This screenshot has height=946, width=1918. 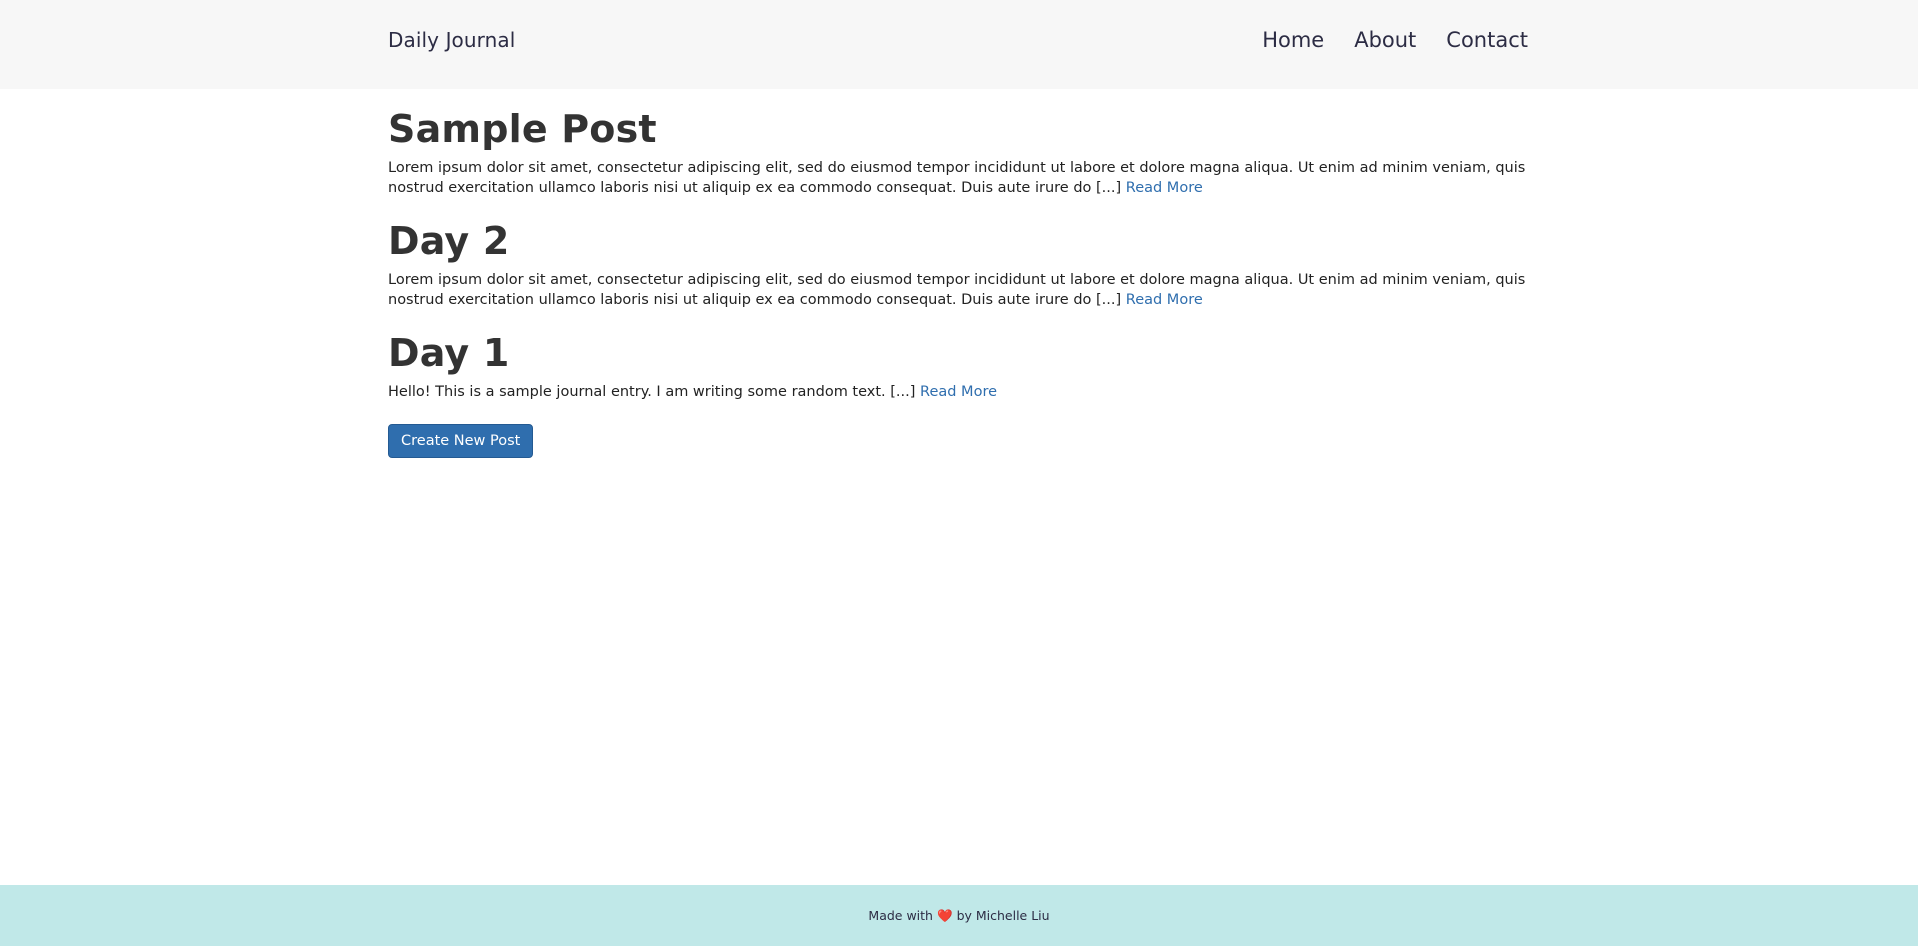 What do you see at coordinates (900, 915) in the screenshot?
I see `footer-prefix: Made with` at bounding box center [900, 915].